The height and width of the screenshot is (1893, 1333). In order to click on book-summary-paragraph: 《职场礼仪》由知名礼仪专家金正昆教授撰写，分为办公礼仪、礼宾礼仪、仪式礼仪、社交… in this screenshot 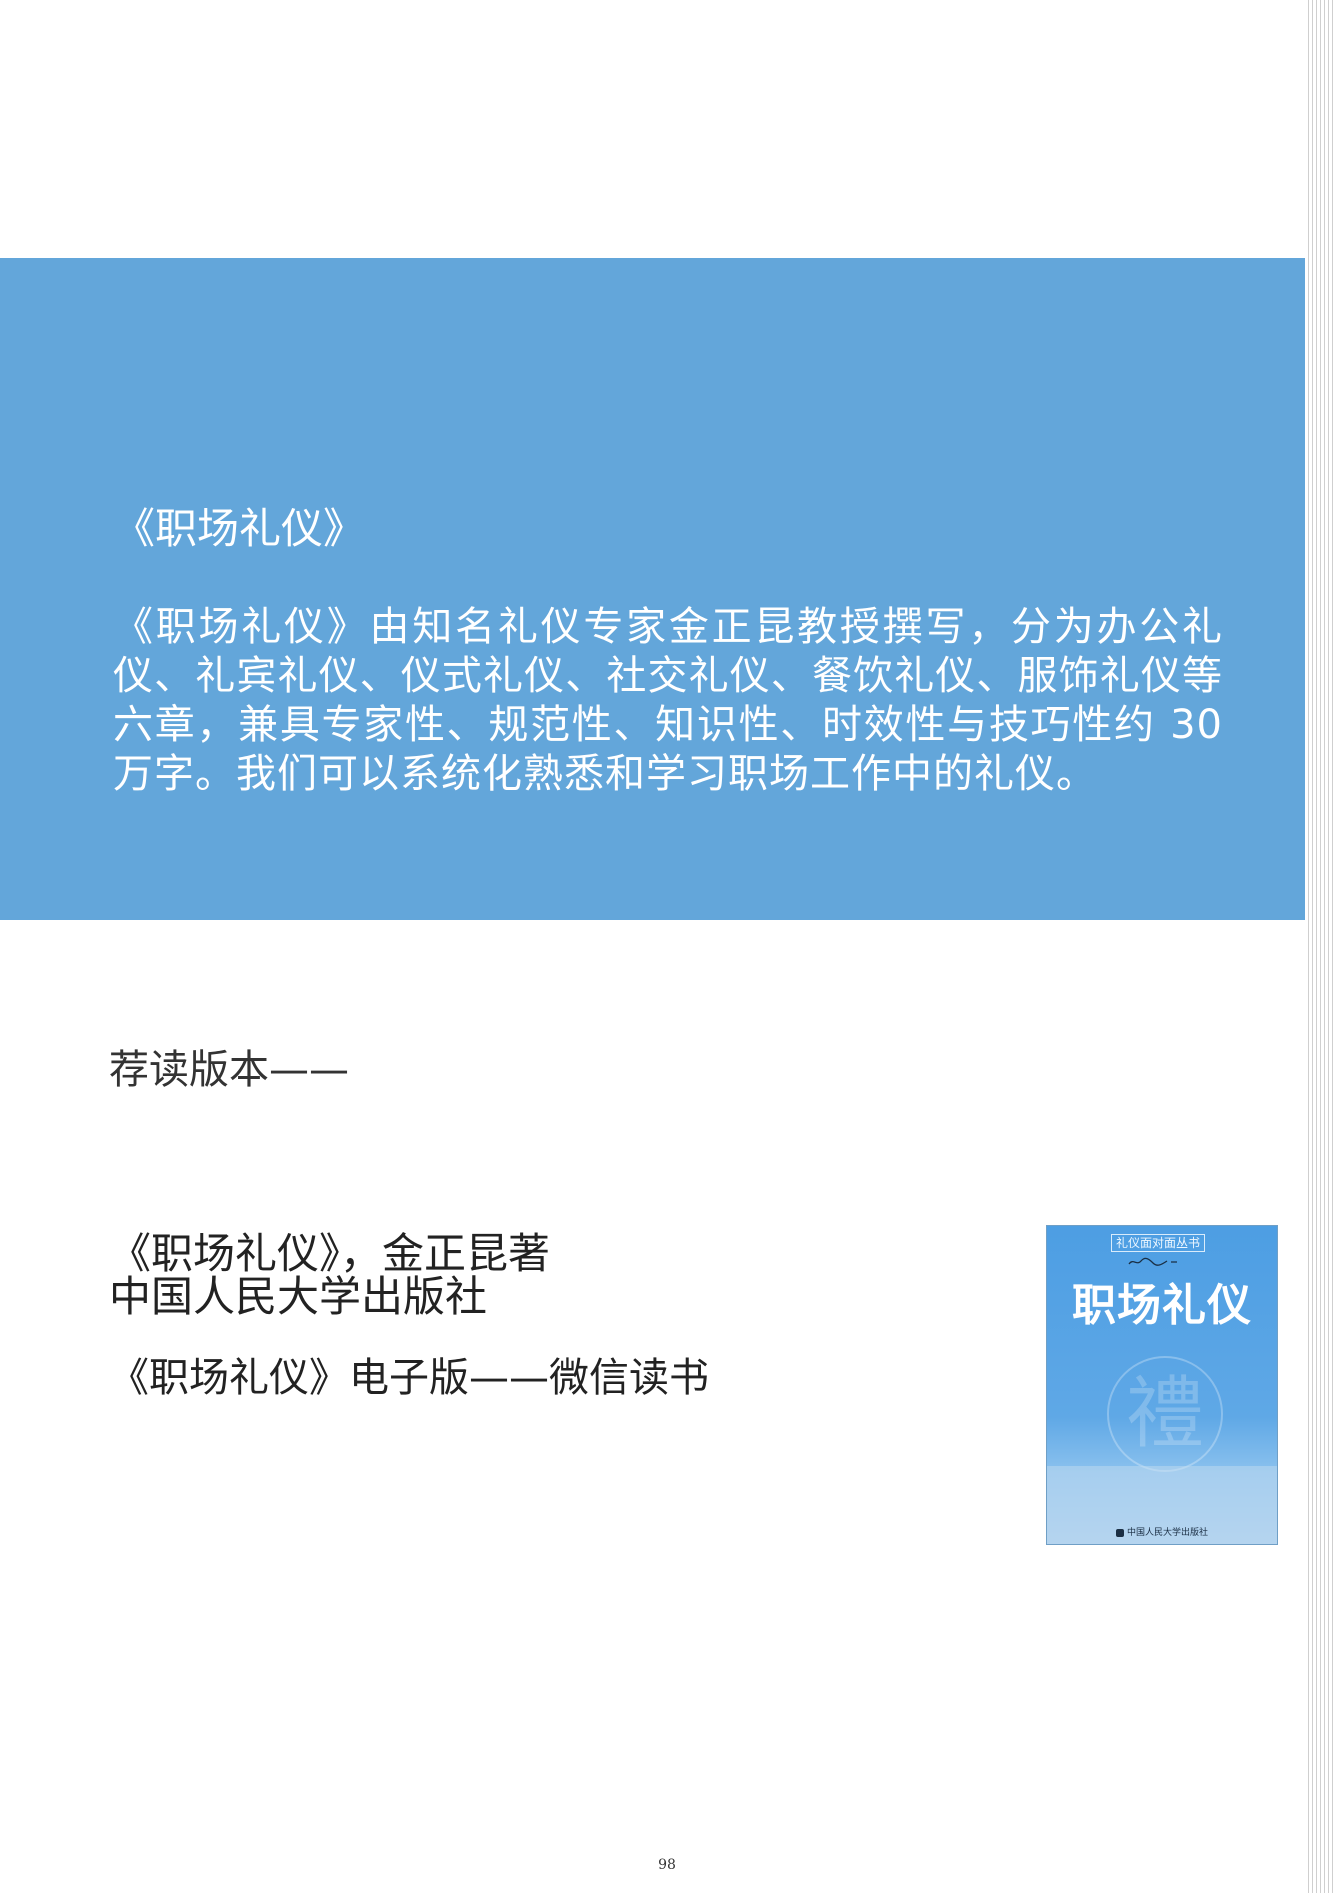, I will do `click(668, 700)`.